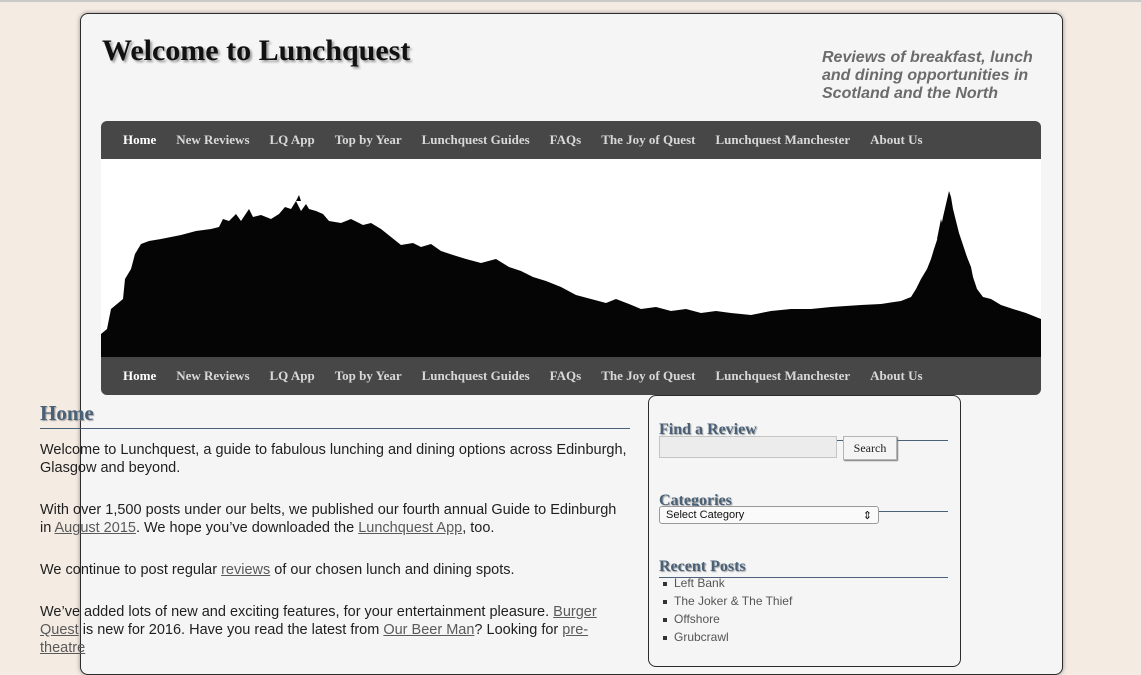 Image resolution: width=1141 pixels, height=675 pixels. I want to click on category-select-value: Select Category, so click(705, 515).